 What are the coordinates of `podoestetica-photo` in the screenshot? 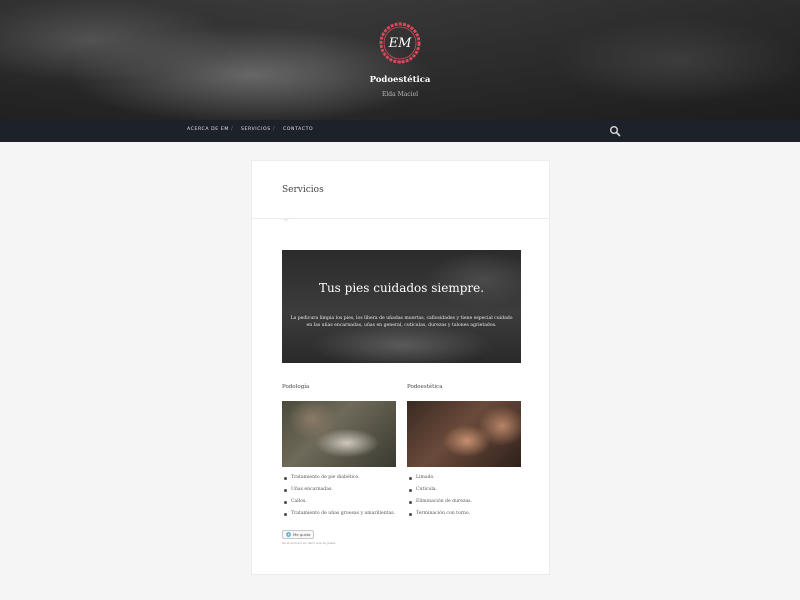 It's located at (464, 434).